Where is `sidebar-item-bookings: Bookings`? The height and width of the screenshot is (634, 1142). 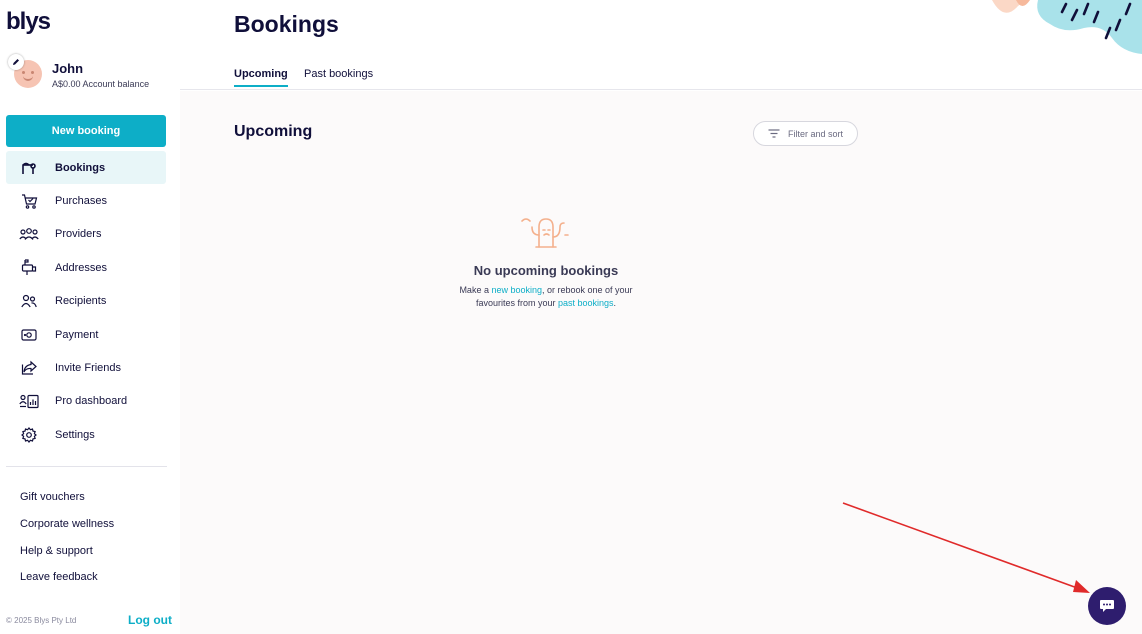
sidebar-item-bookings: Bookings is located at coordinates (86, 168).